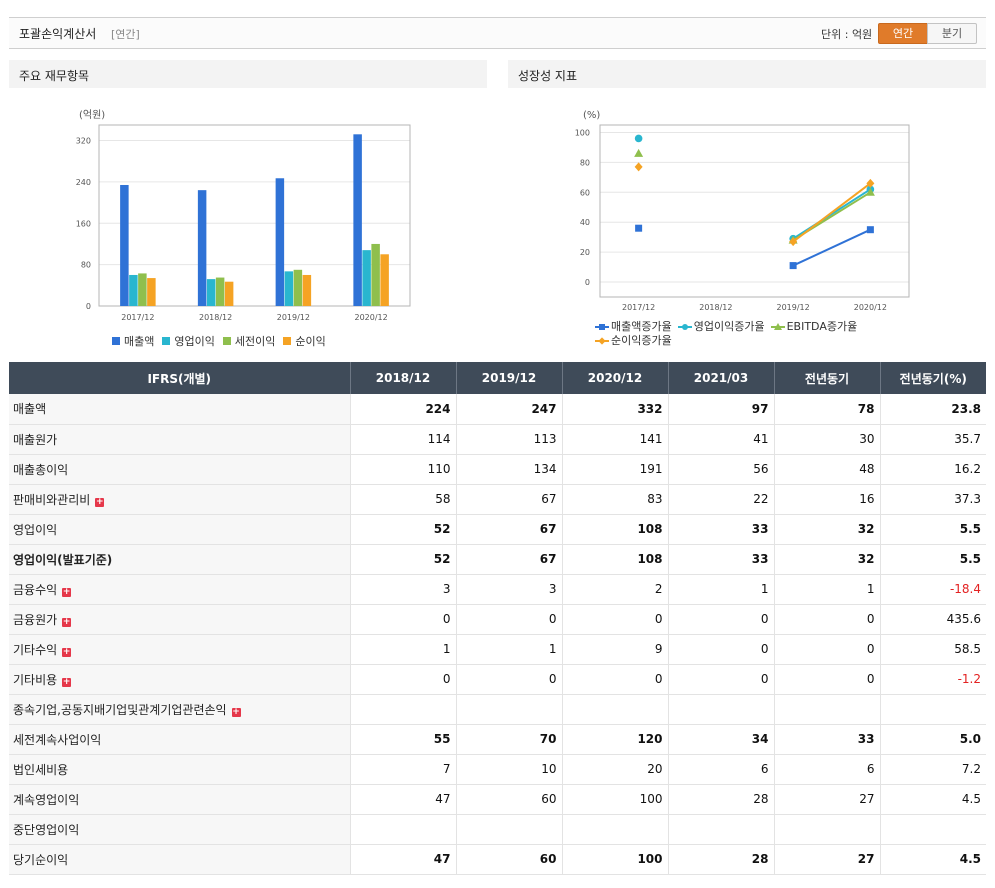 The width and height of the screenshot is (995, 888). I want to click on row-label-cell: 계속영업이익, so click(179, 799).